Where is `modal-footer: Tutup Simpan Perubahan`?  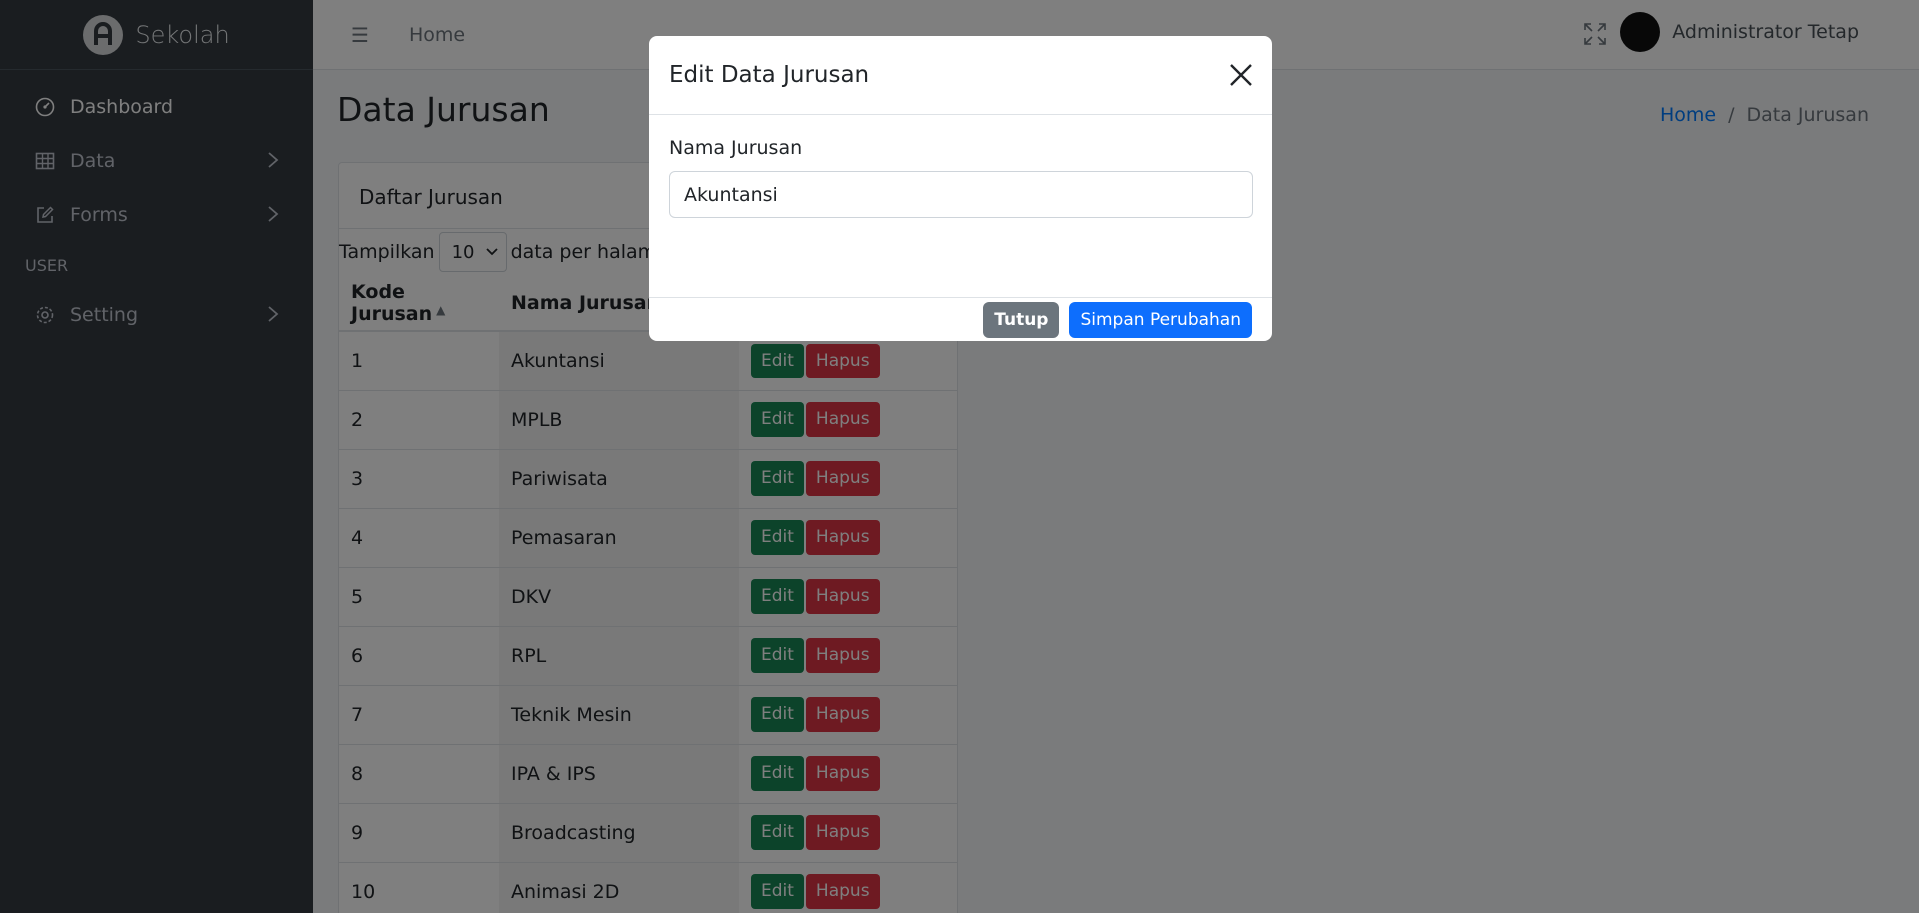
modal-footer: Tutup Simpan Perubahan is located at coordinates (960, 319).